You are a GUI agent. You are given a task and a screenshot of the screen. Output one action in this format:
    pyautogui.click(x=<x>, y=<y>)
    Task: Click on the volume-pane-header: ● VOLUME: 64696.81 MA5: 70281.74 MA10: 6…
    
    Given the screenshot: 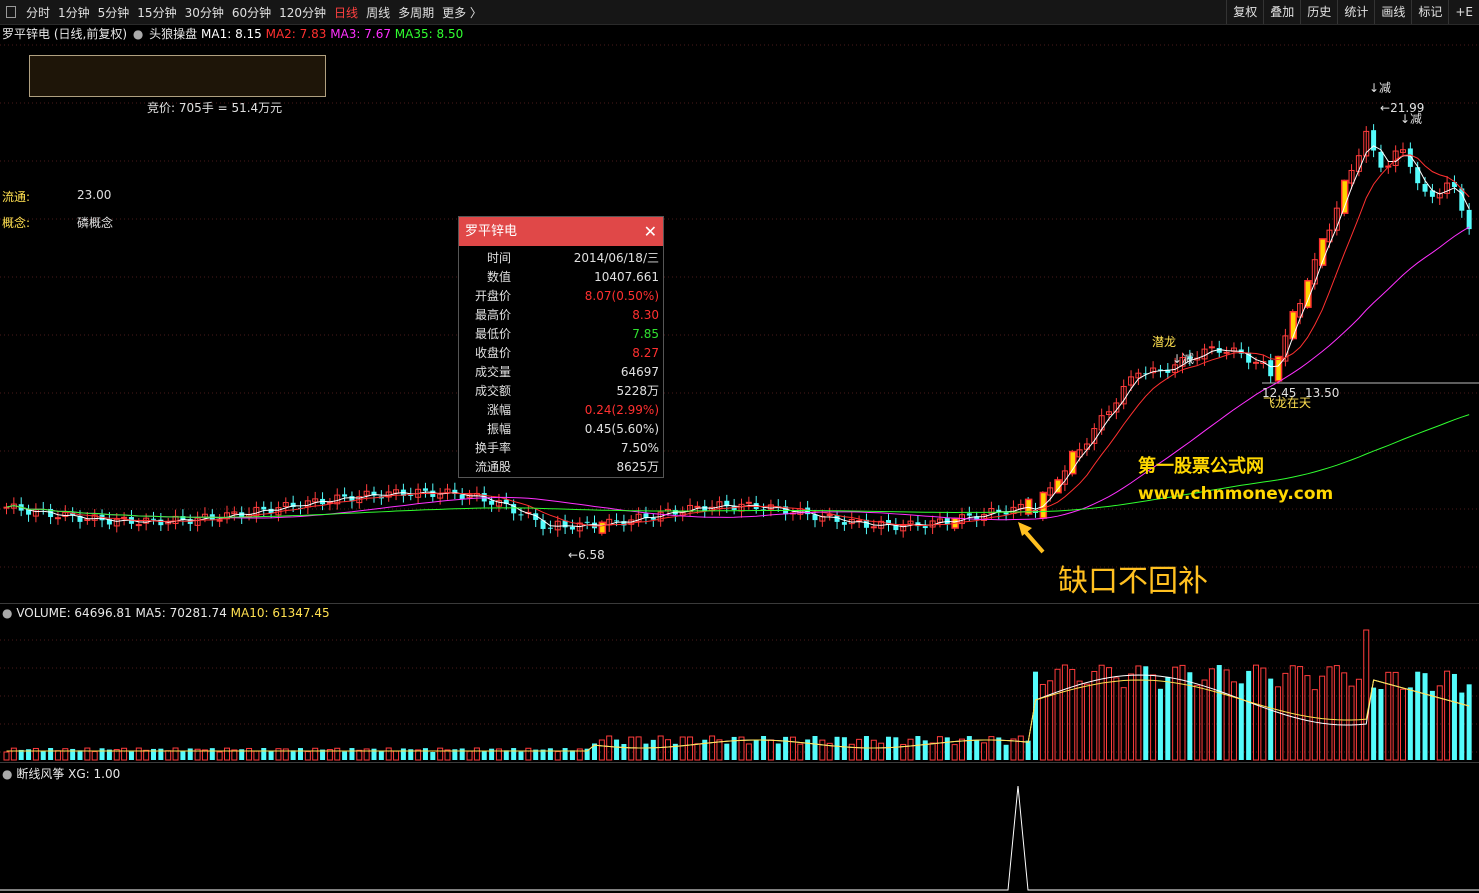 What is the action you would take?
    pyautogui.click(x=166, y=613)
    